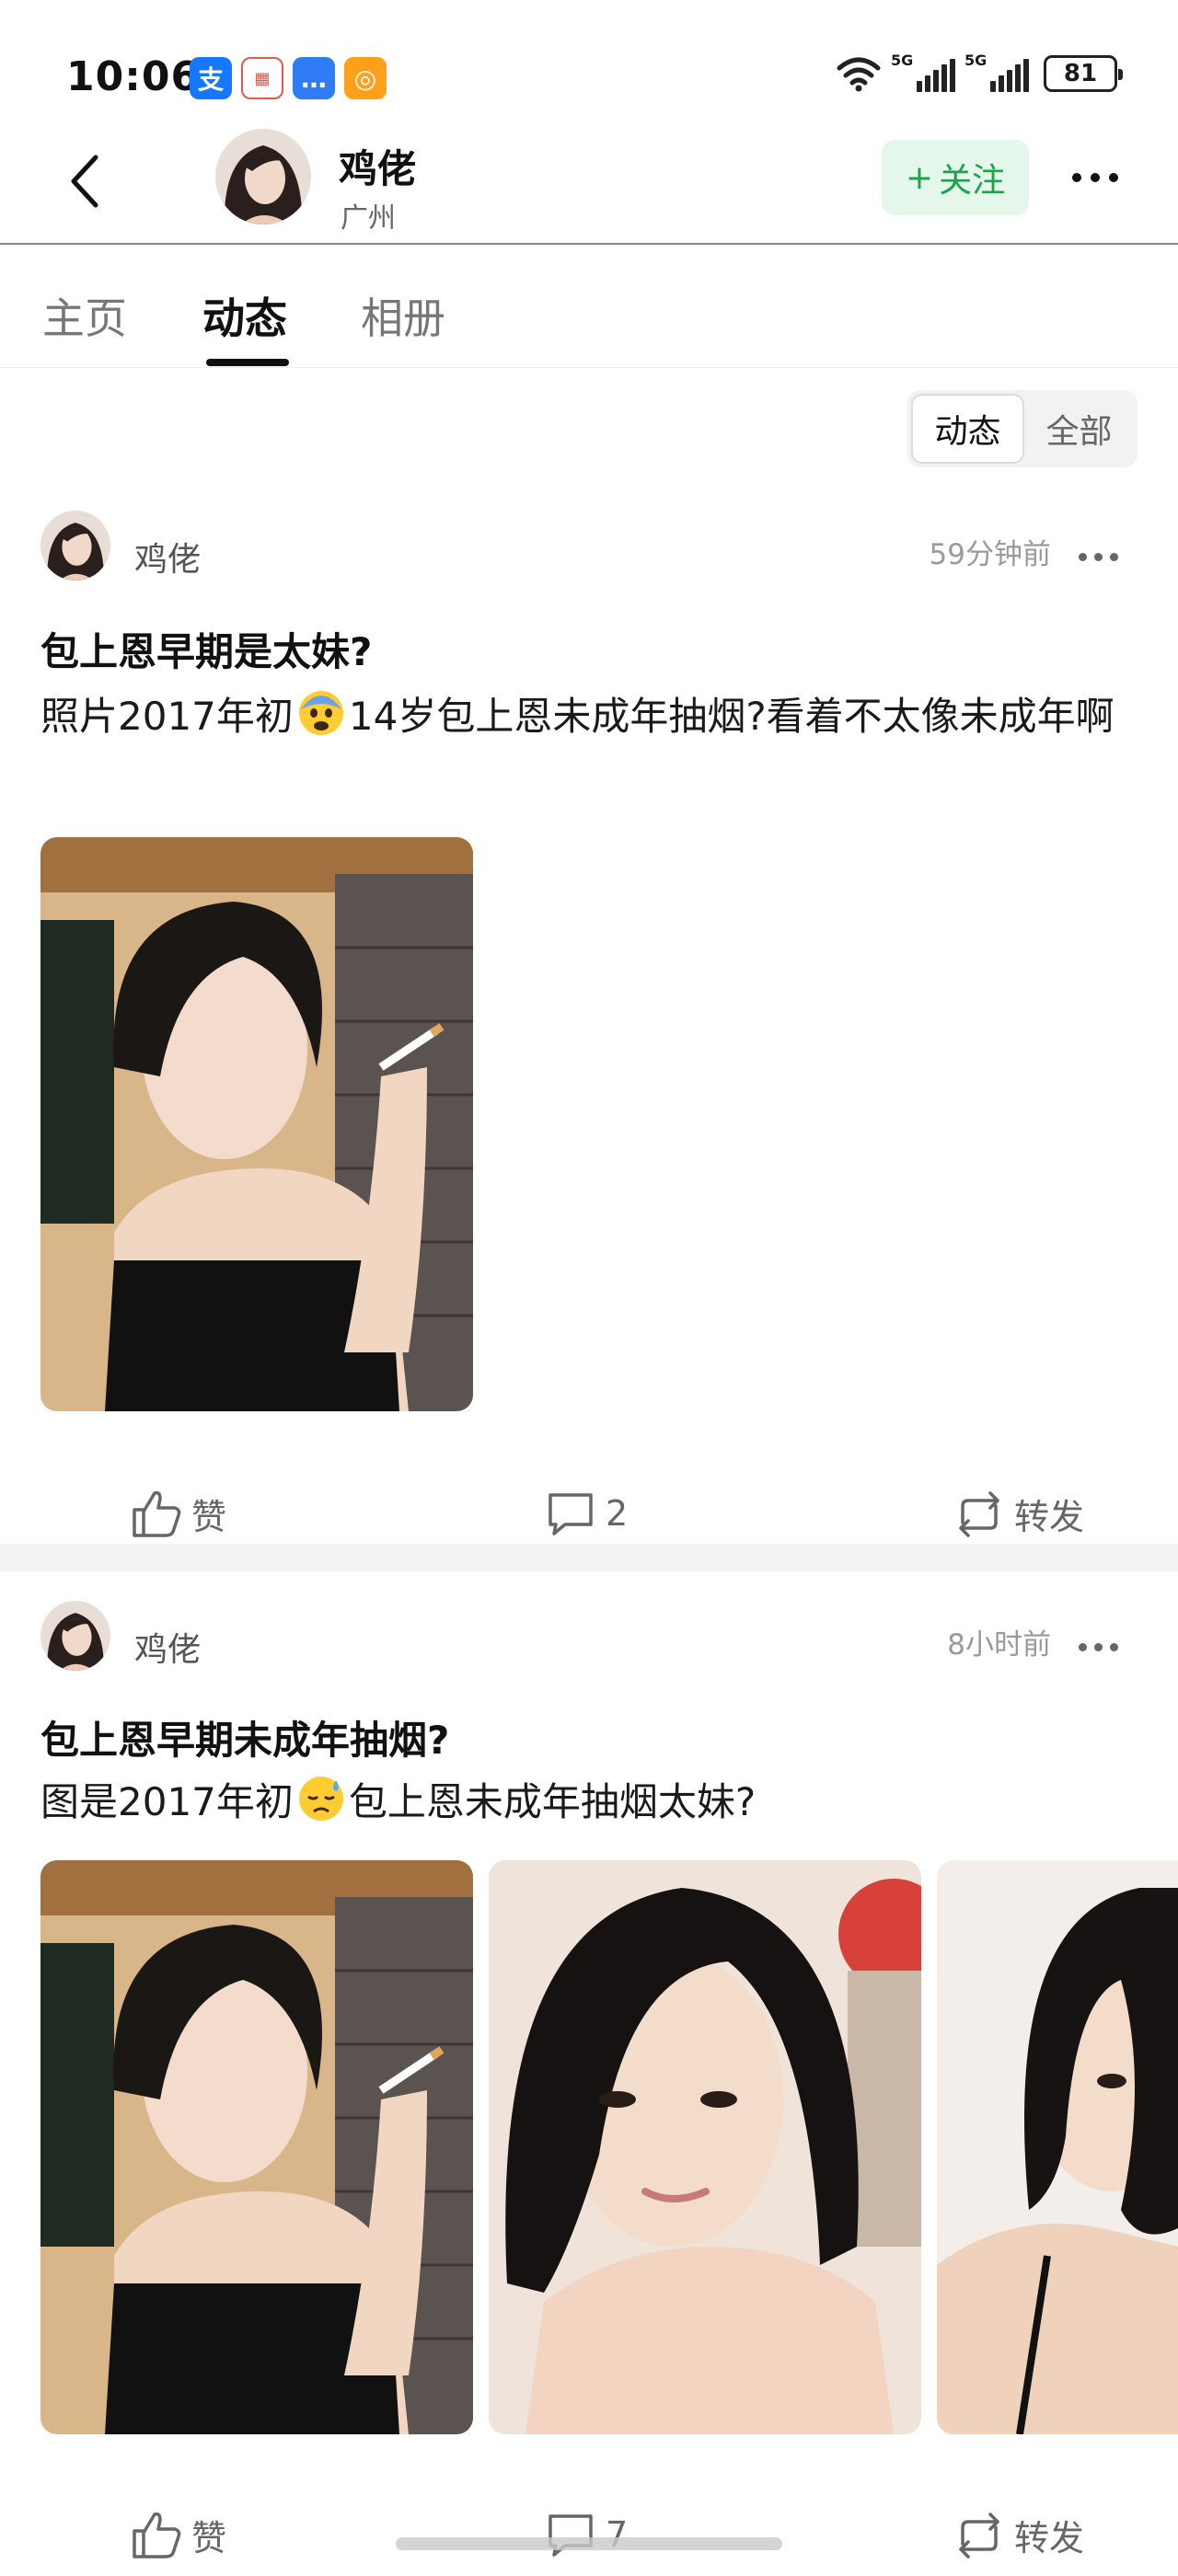 This screenshot has height=2576, width=1178. I want to click on search-app-icon: ◎, so click(365, 78).